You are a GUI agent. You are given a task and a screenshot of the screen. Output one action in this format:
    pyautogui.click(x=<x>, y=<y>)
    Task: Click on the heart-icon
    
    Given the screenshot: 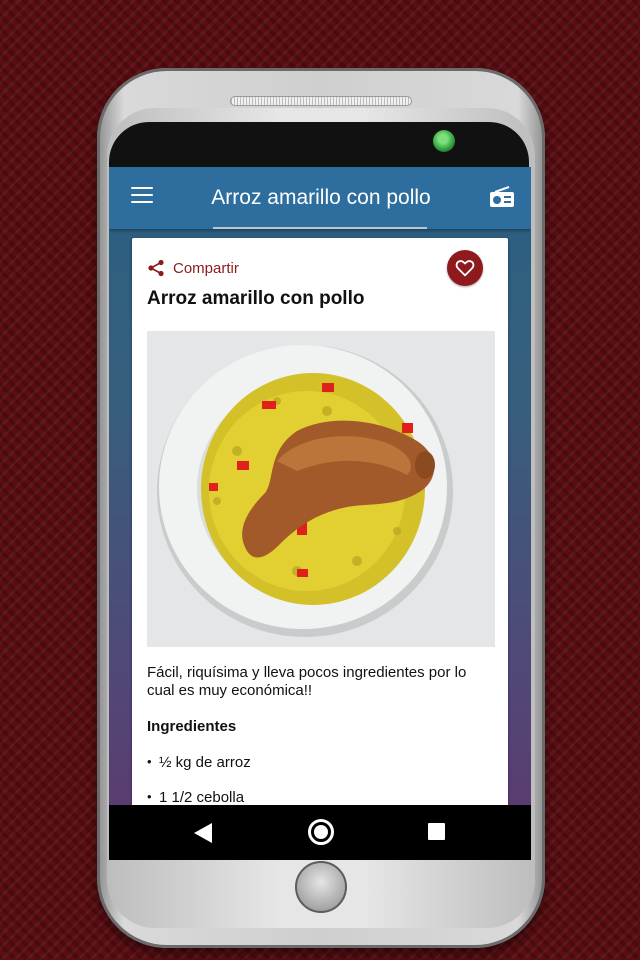 What is the action you would take?
    pyautogui.click(x=465, y=268)
    